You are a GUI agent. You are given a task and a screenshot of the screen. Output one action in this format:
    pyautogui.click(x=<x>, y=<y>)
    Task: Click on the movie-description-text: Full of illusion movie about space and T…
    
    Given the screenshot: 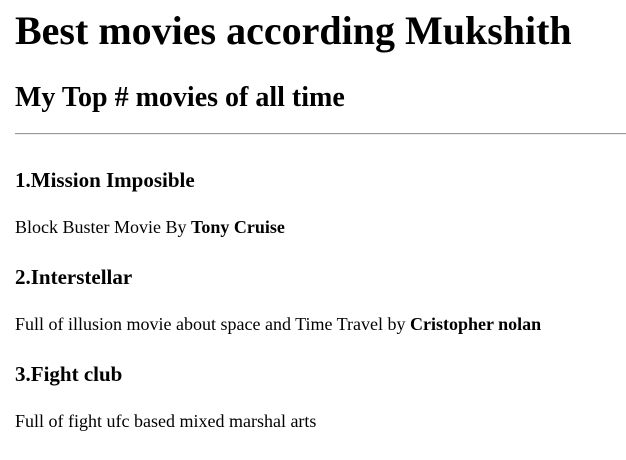 What is the action you would take?
    pyautogui.click(x=212, y=324)
    